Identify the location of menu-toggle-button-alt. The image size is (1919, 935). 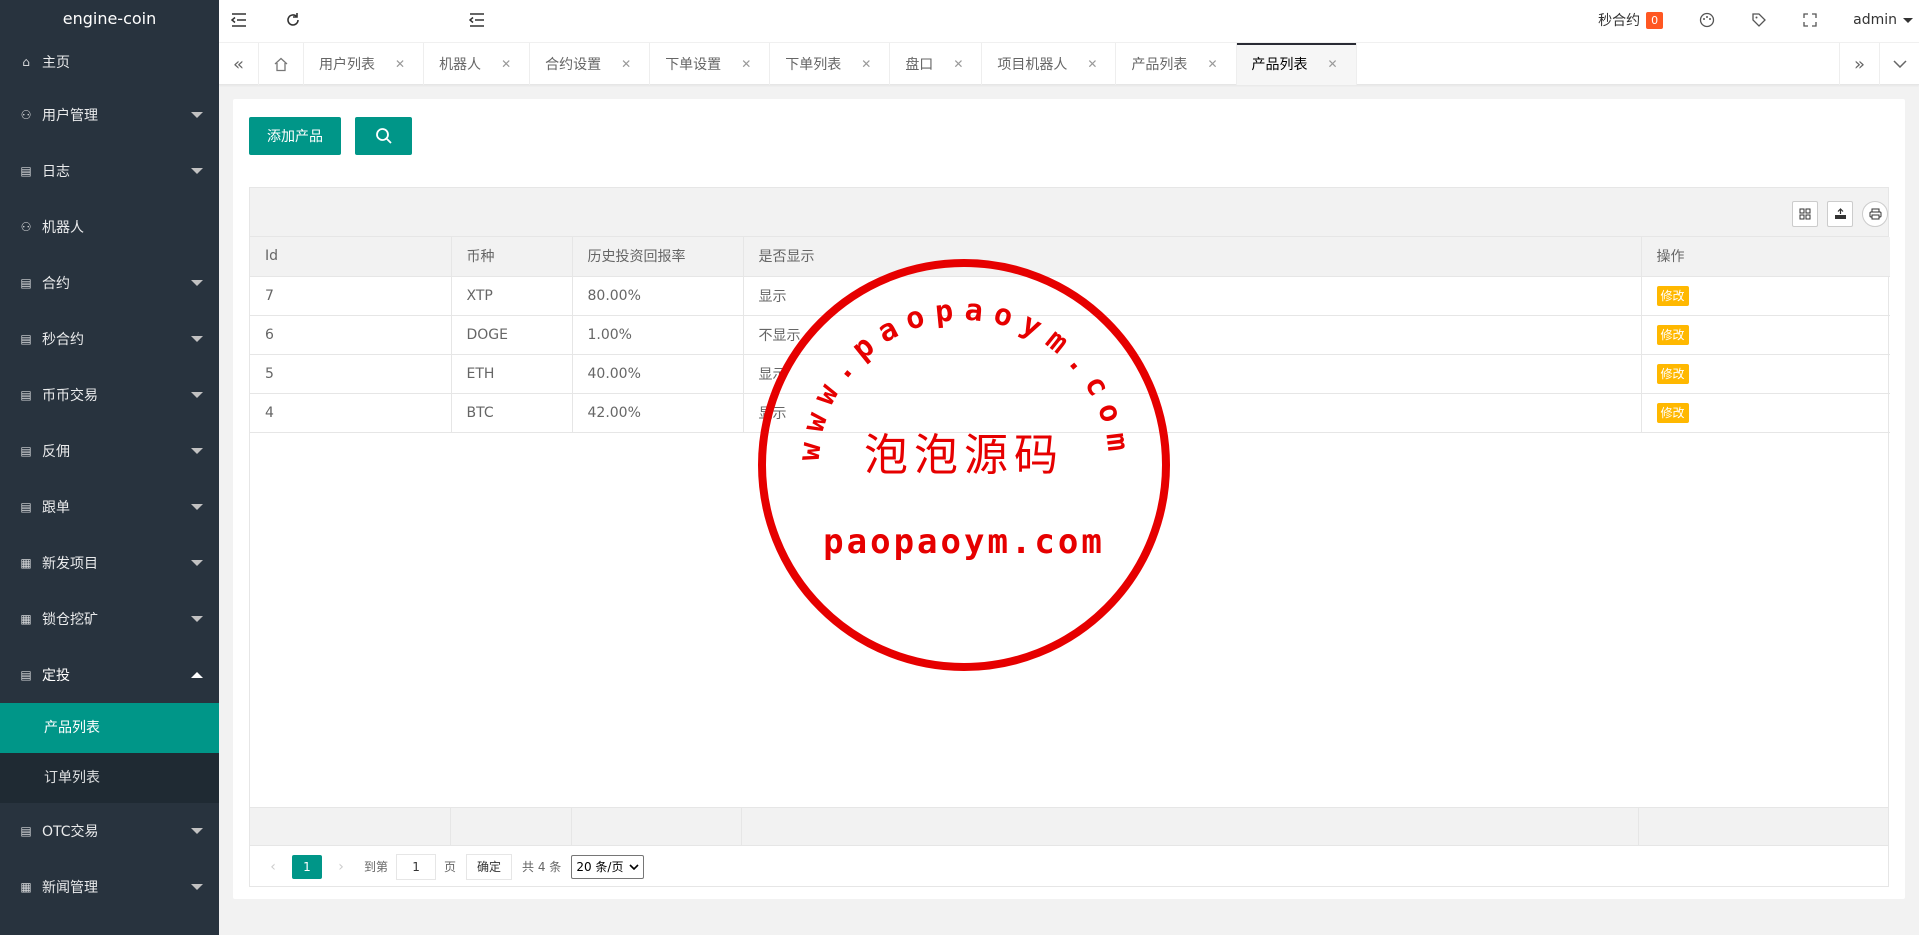
(239, 20).